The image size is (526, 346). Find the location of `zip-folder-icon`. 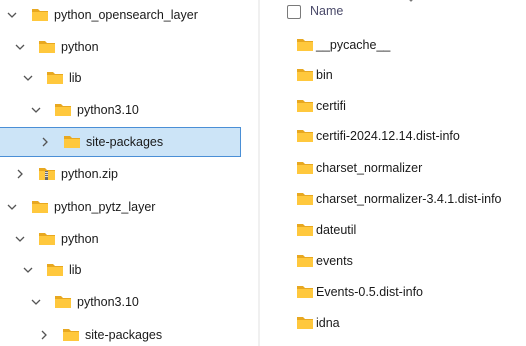

zip-folder-icon is located at coordinates (47, 174).